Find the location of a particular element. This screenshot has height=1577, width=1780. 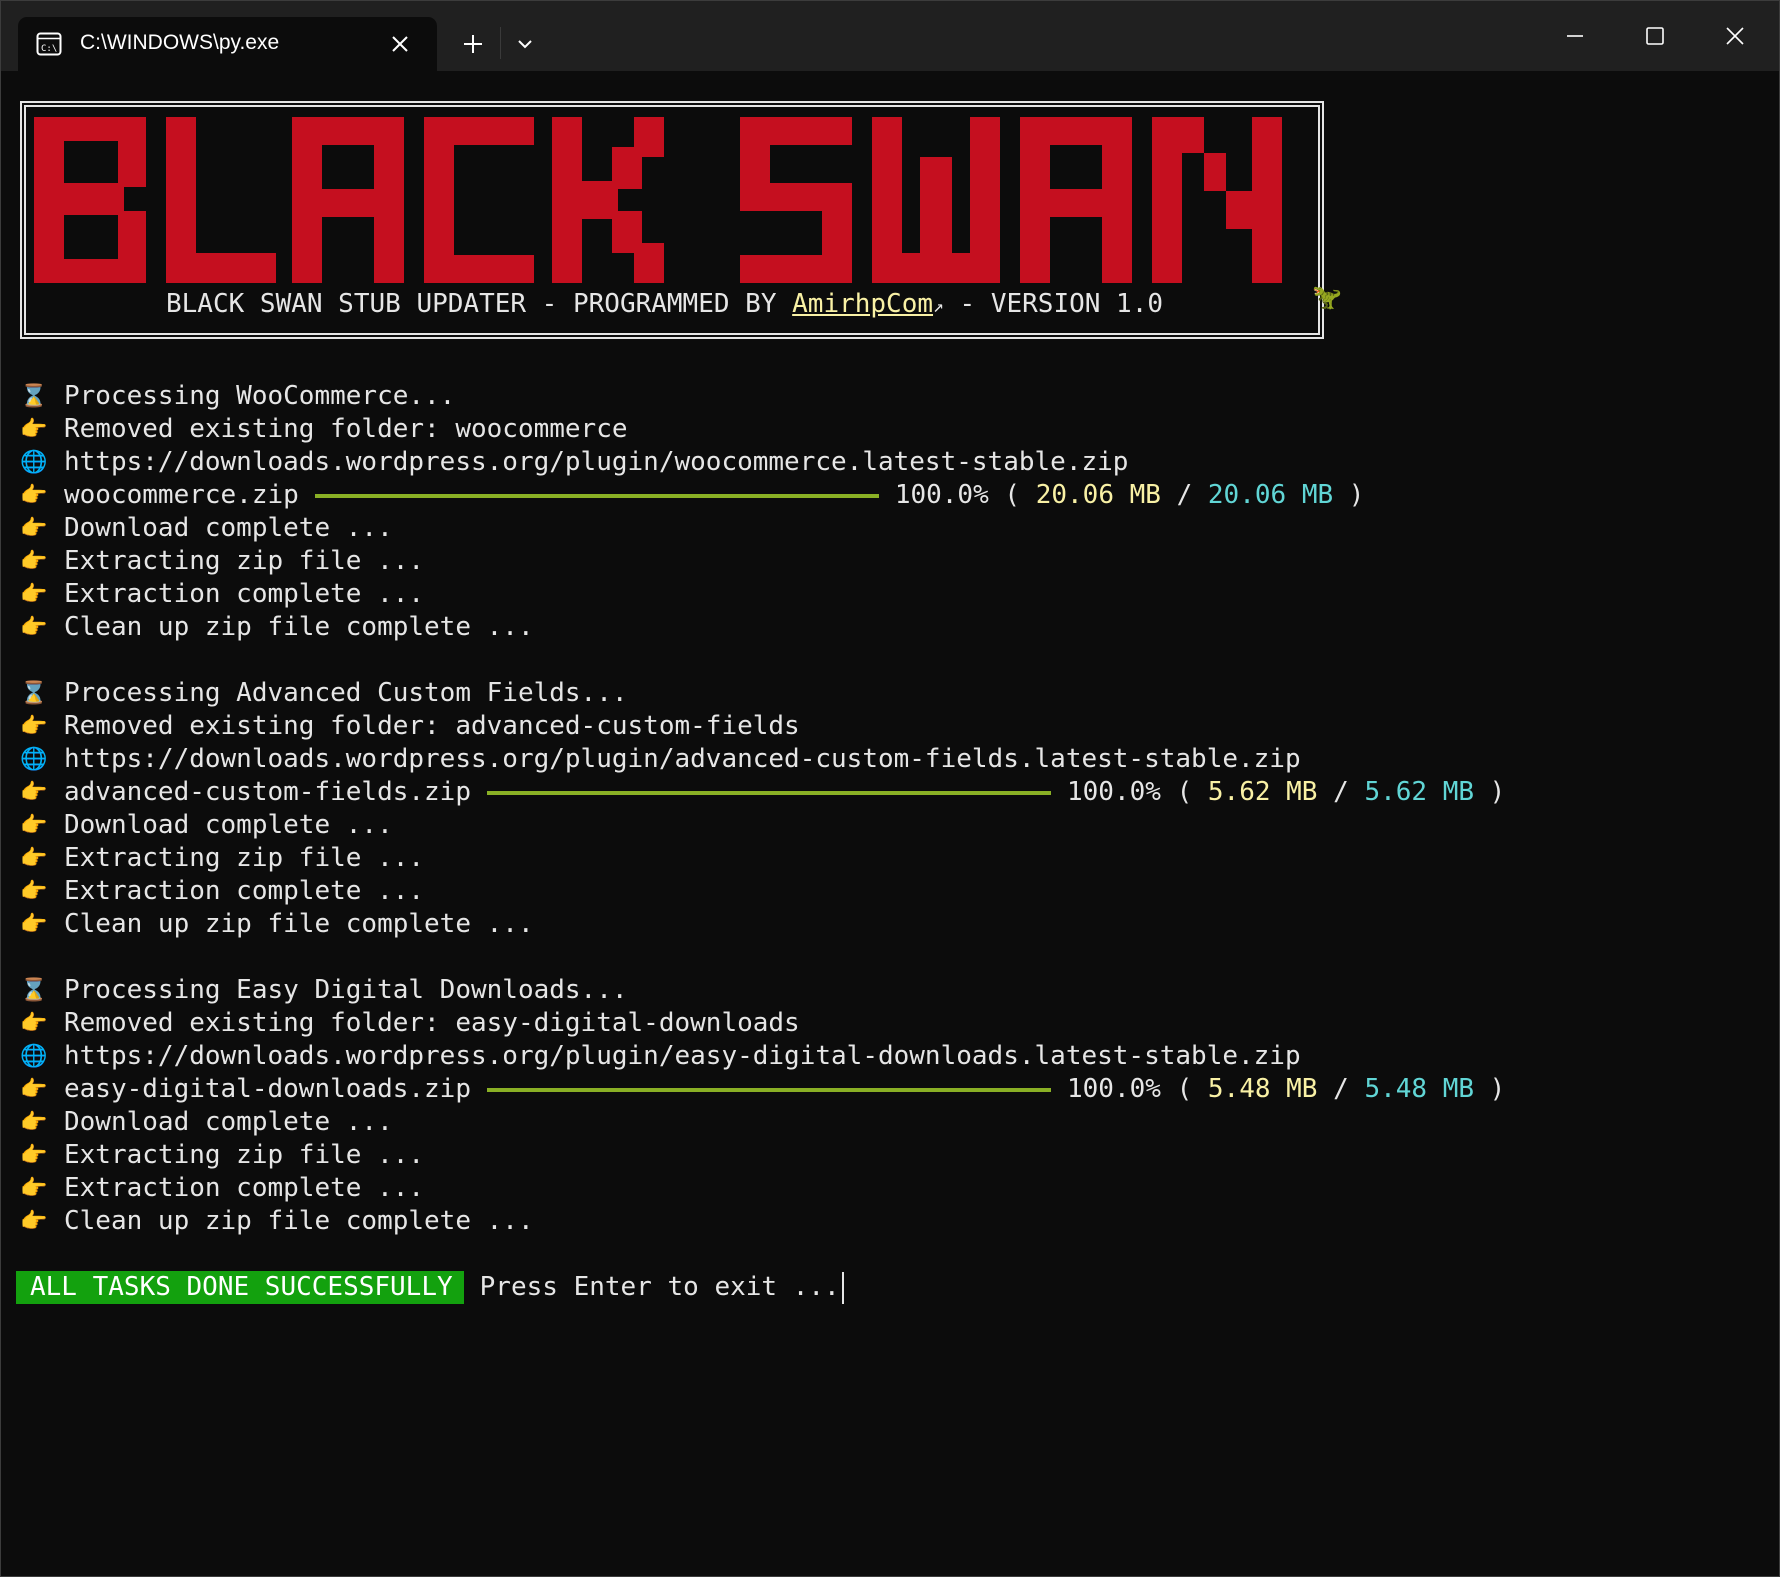

status-badge: ALL TASKS DONE SUCCESSFULLY is located at coordinates (240, 1287).